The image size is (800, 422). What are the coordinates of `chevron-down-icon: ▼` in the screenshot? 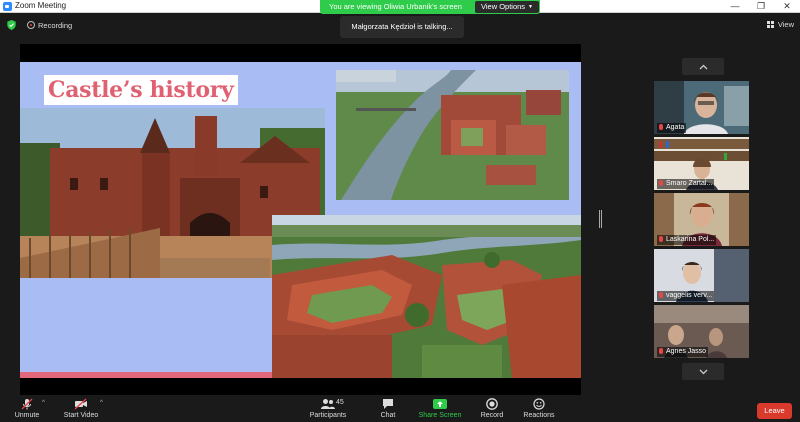 It's located at (530, 7).